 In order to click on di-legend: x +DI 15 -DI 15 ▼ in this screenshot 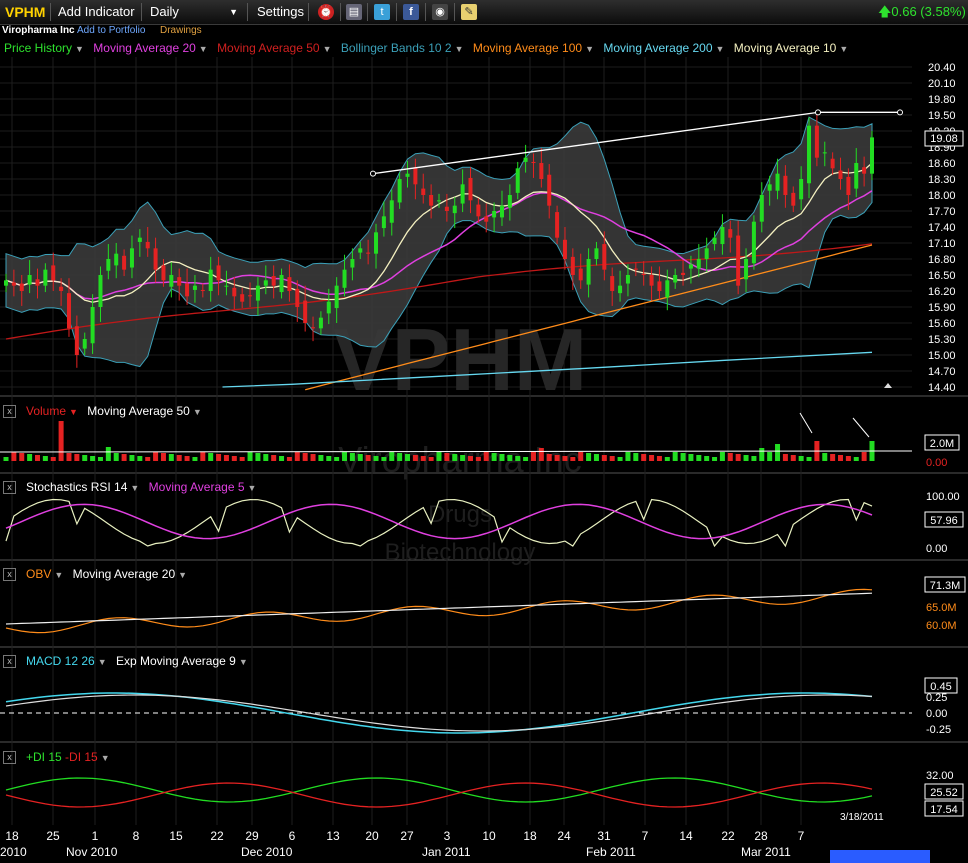, I will do `click(55, 757)`.